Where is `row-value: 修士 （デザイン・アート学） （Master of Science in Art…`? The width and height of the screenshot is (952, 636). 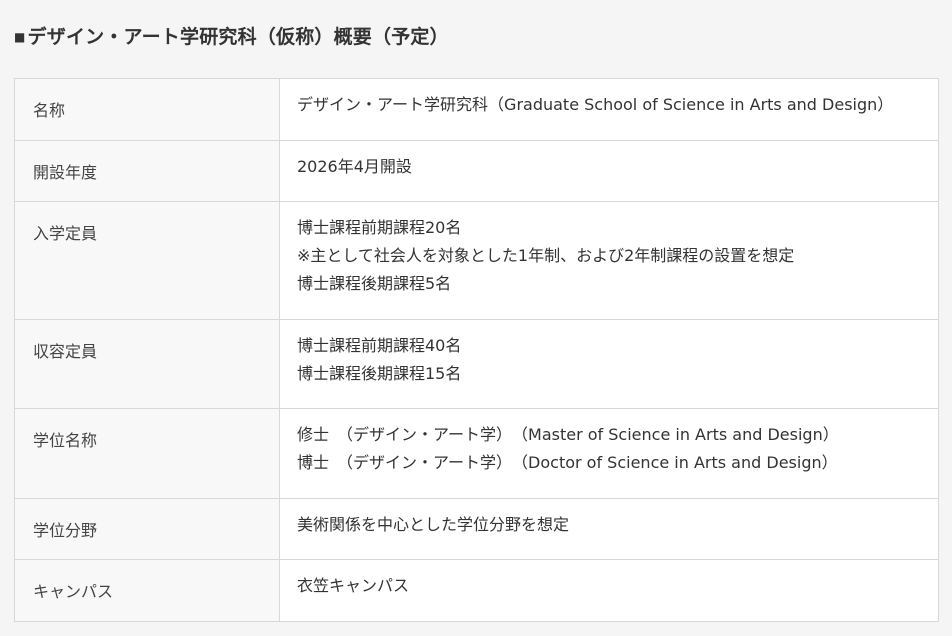
row-value: 修士 （デザイン・アート学） （Master of Science in Art… is located at coordinates (609, 453).